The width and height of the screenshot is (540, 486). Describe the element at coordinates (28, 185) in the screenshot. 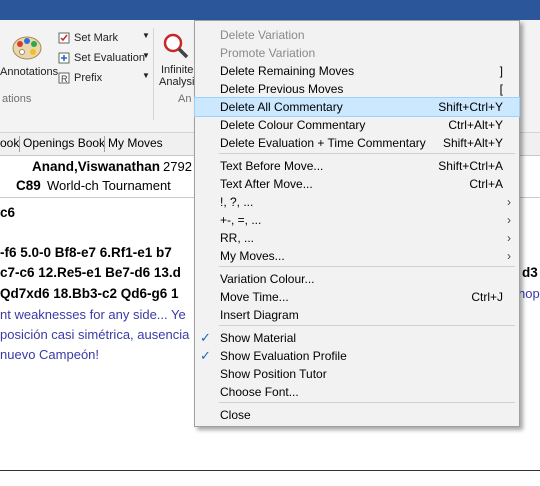

I see `eco-code: C89` at that location.